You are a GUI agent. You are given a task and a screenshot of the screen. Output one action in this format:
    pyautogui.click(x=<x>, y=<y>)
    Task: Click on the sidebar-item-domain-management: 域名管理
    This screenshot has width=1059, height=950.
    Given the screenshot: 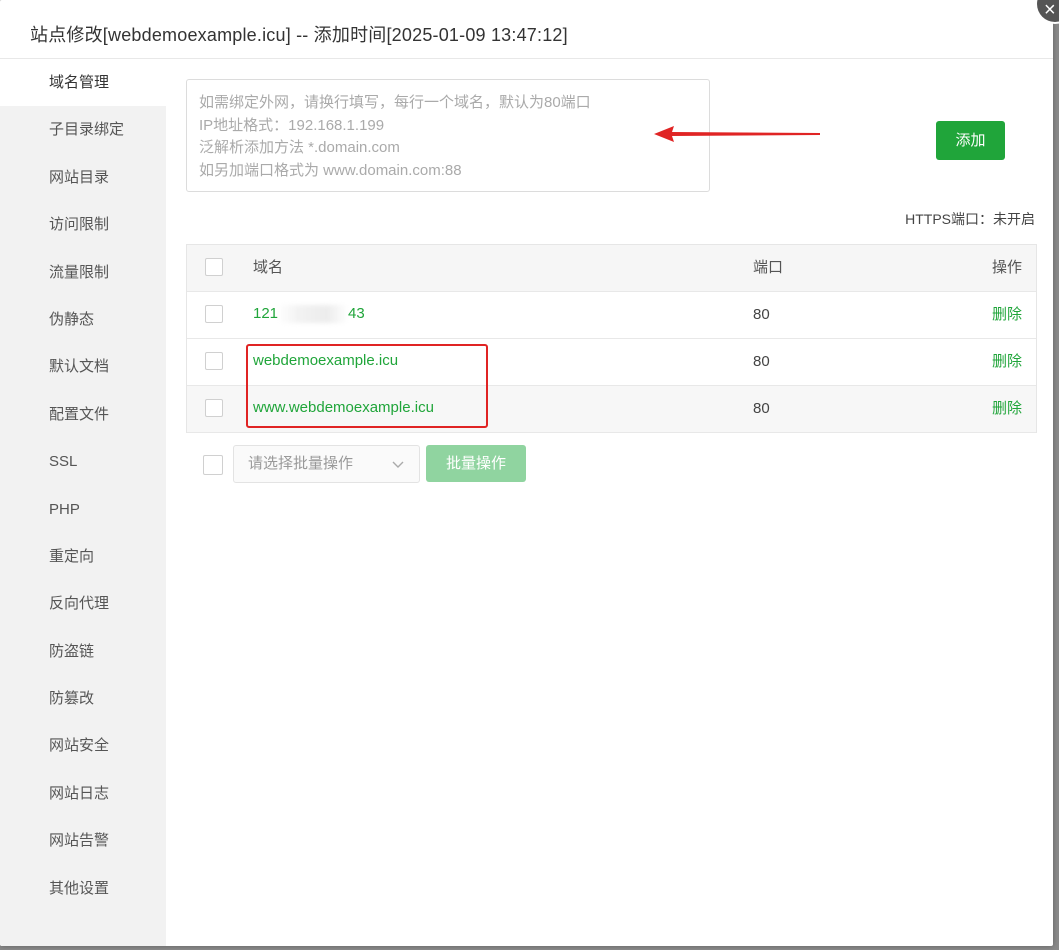 What is the action you would take?
    pyautogui.click(x=83, y=83)
    